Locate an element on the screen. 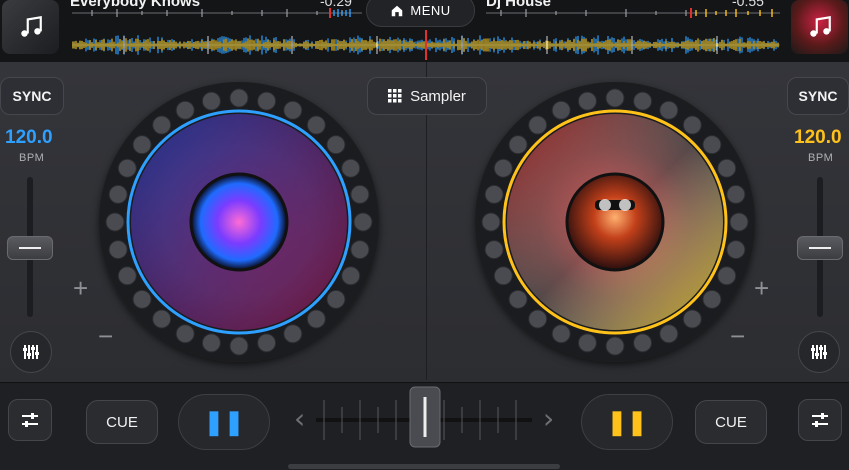  left-track-cover is located at coordinates (30, 27).